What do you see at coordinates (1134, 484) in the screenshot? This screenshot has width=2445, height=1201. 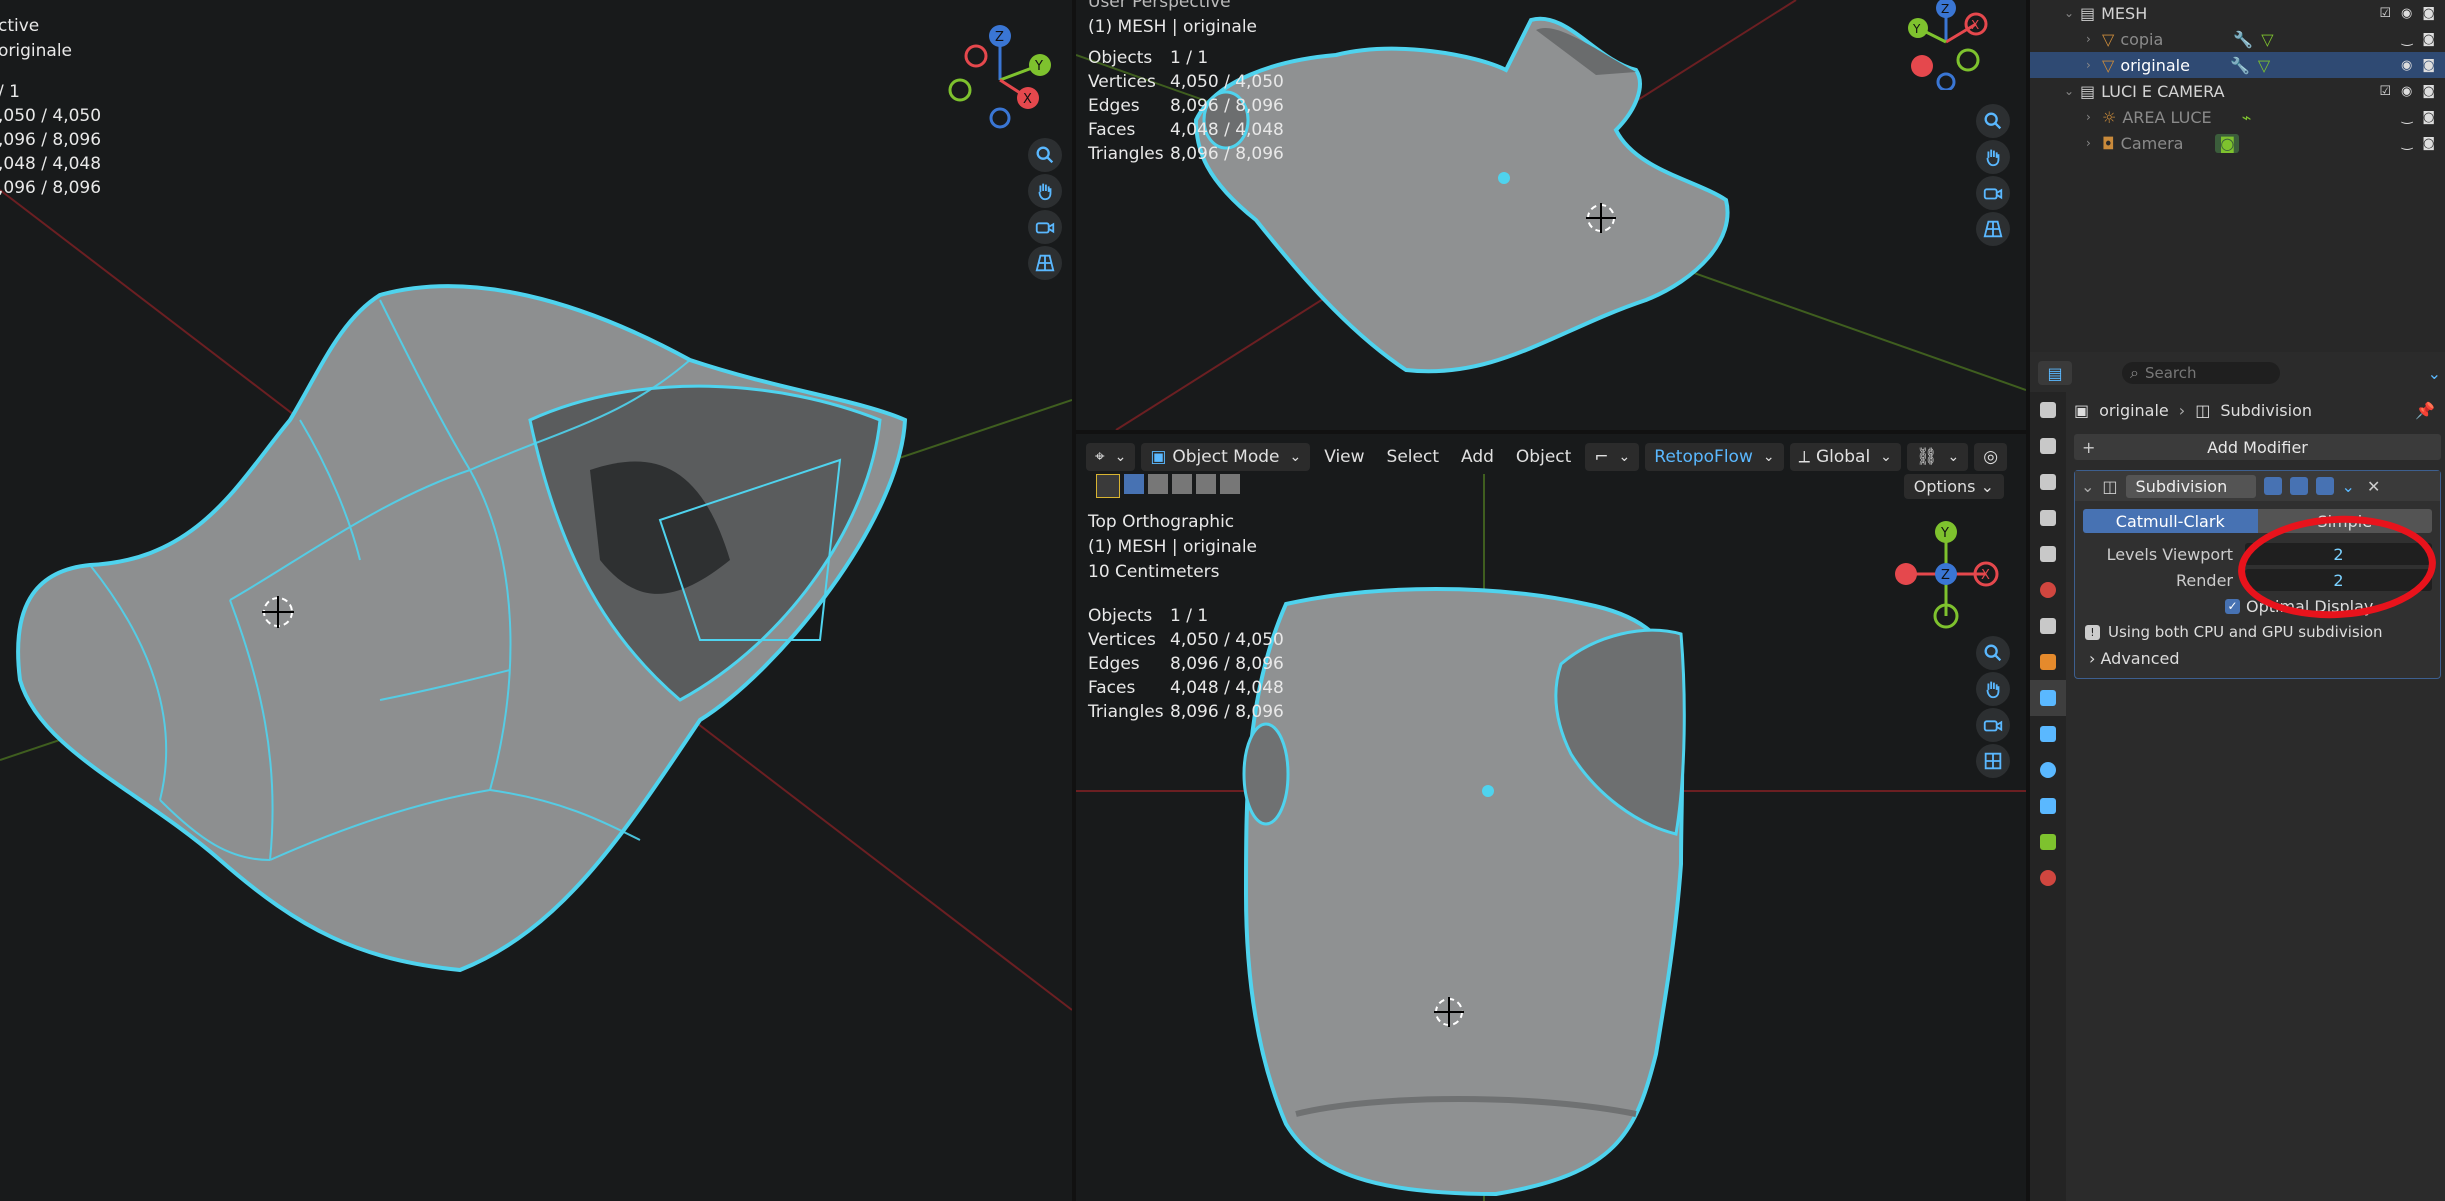 I see `select-mode-new` at bounding box center [1134, 484].